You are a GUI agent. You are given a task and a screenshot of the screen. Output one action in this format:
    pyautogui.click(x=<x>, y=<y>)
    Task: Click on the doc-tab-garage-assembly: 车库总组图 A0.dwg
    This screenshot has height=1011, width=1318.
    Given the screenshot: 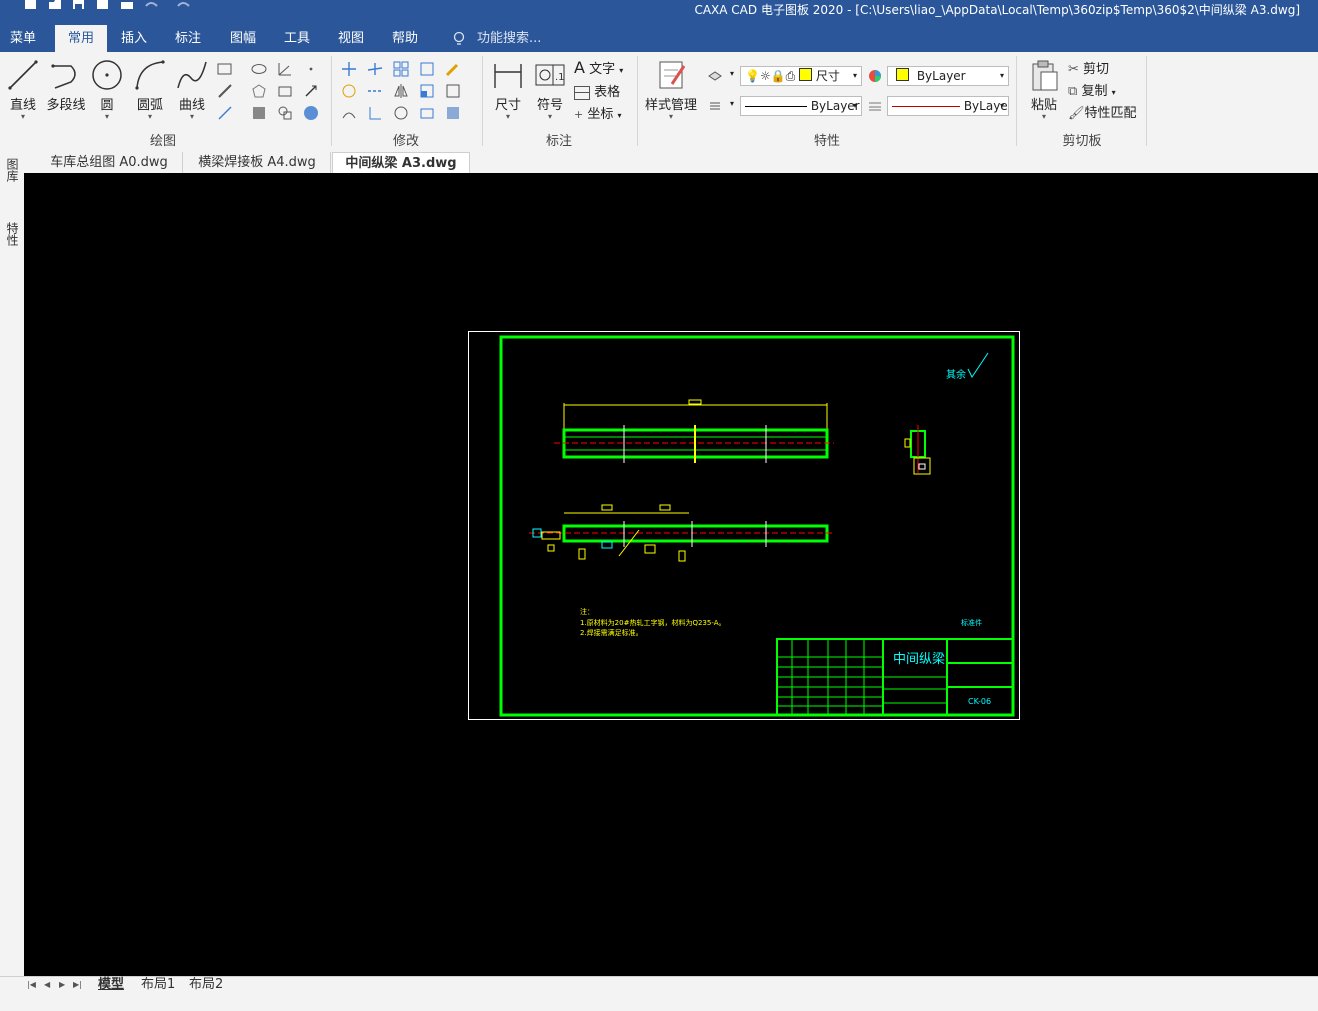 What is the action you would take?
    pyautogui.click(x=109, y=162)
    